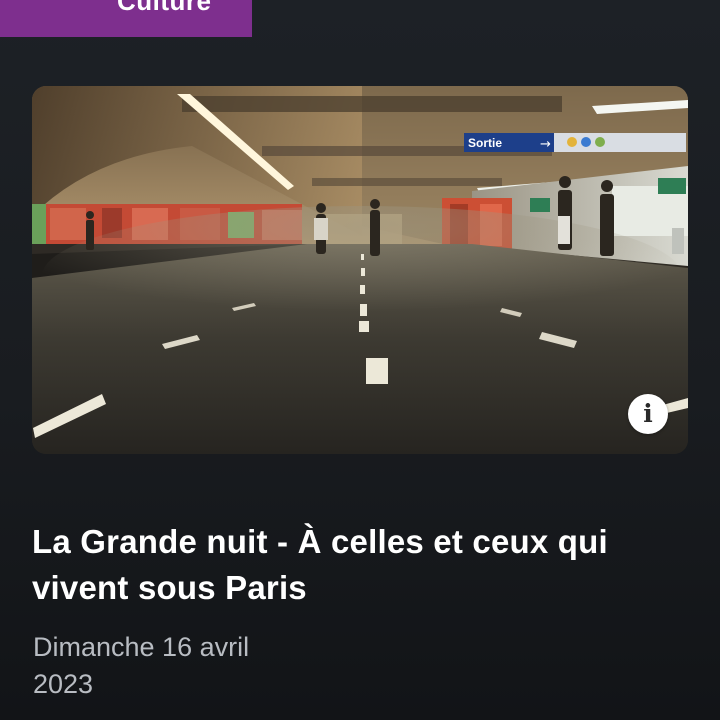  What do you see at coordinates (126, 18) in the screenshot?
I see `category-tag: Culture` at bounding box center [126, 18].